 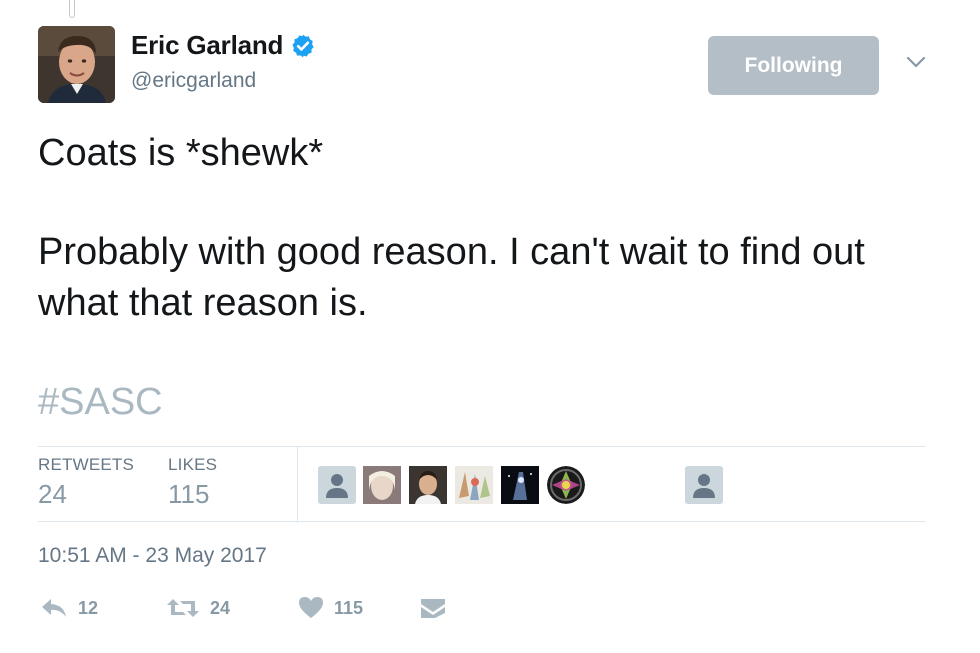 What do you see at coordinates (207, 45) in the screenshot?
I see `author-display-name: Eric Garland` at bounding box center [207, 45].